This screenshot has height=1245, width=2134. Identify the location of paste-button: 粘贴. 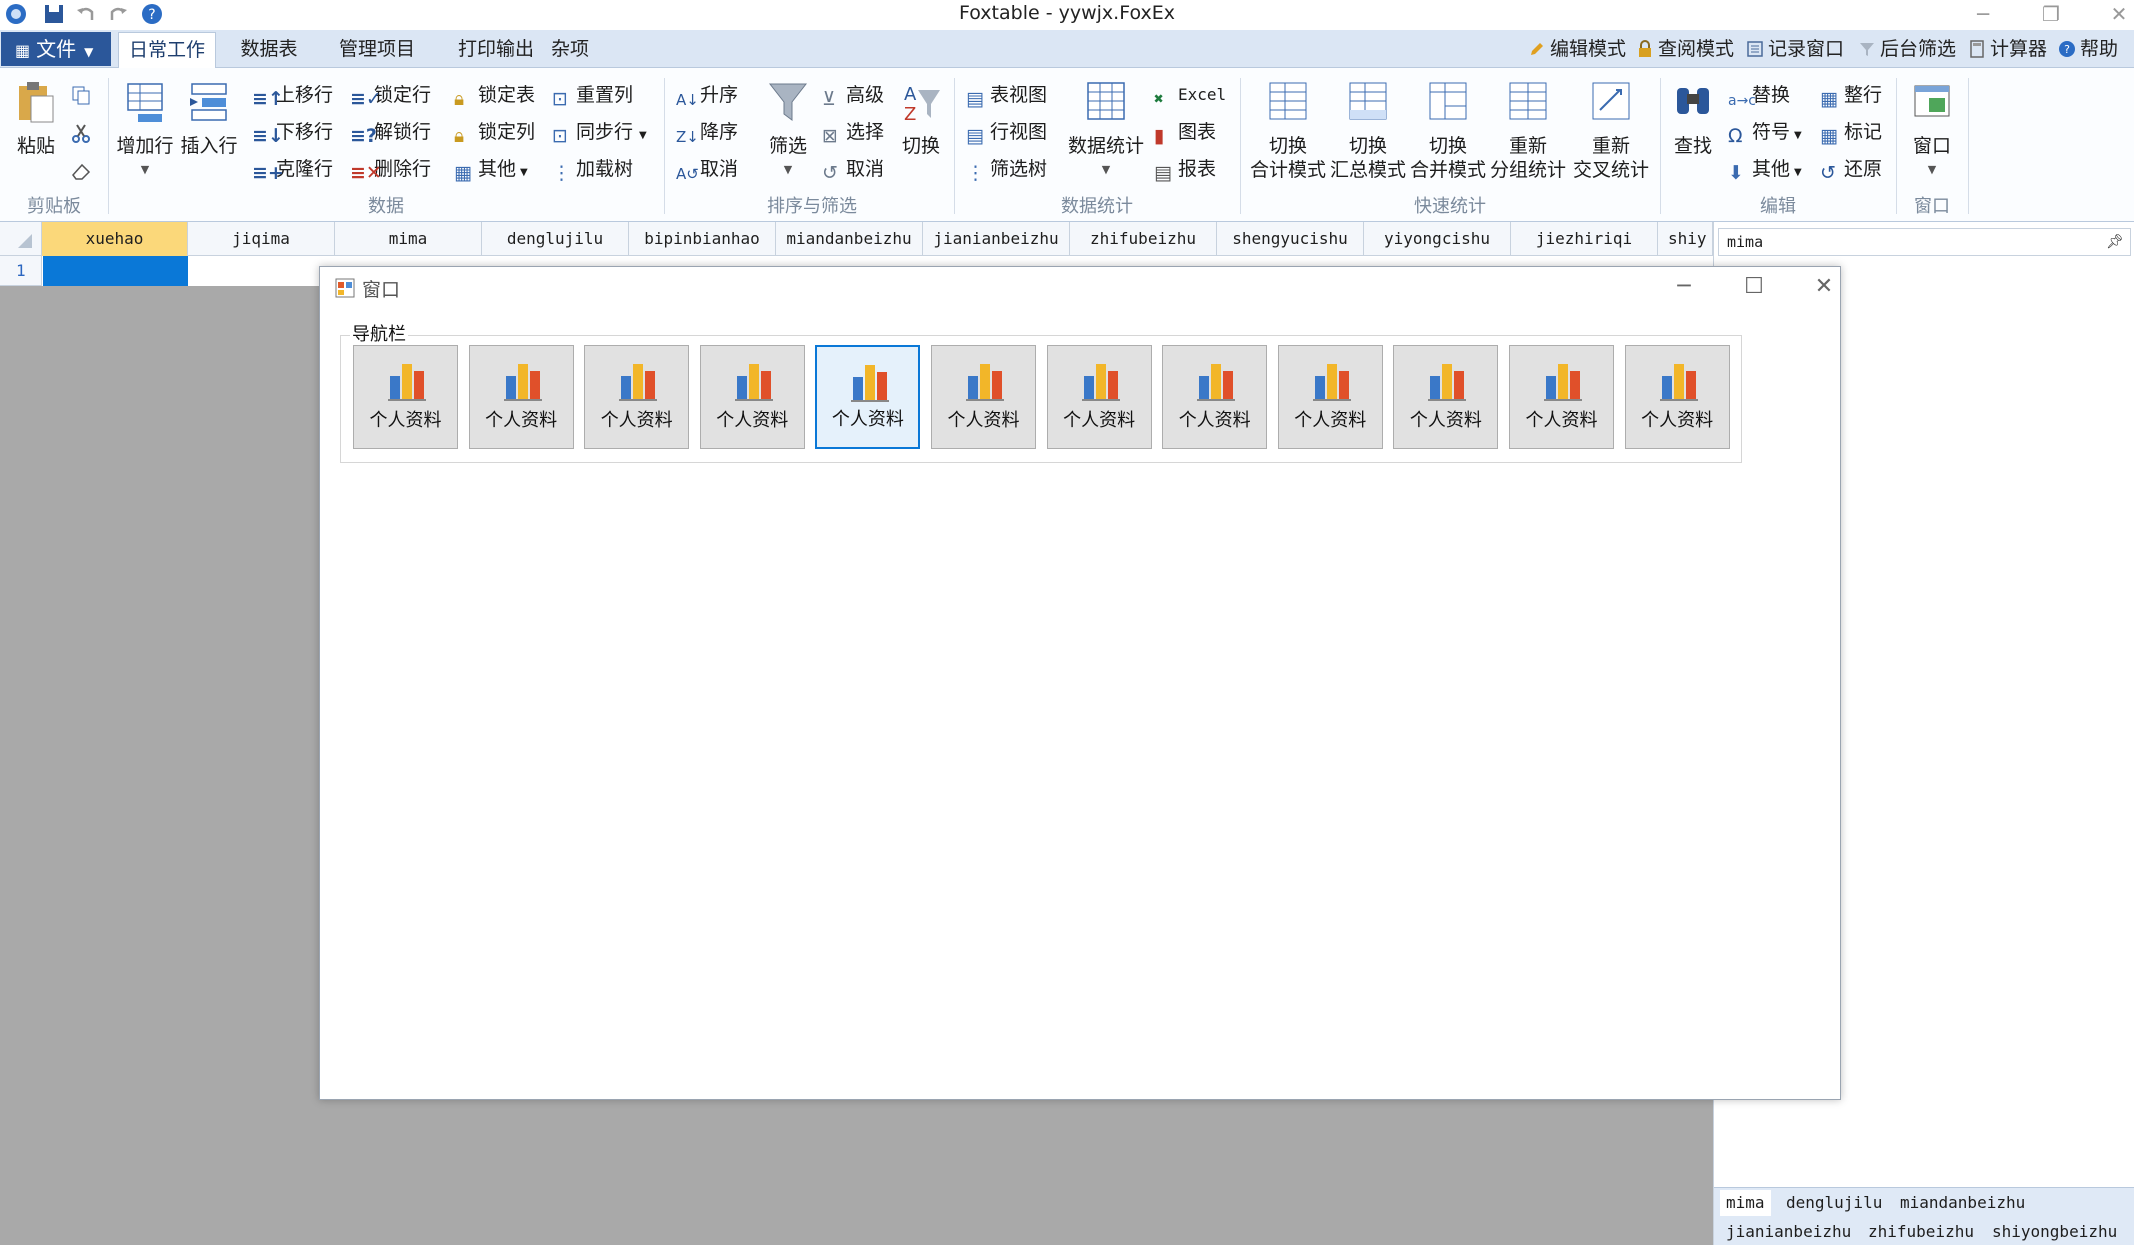
(36, 119).